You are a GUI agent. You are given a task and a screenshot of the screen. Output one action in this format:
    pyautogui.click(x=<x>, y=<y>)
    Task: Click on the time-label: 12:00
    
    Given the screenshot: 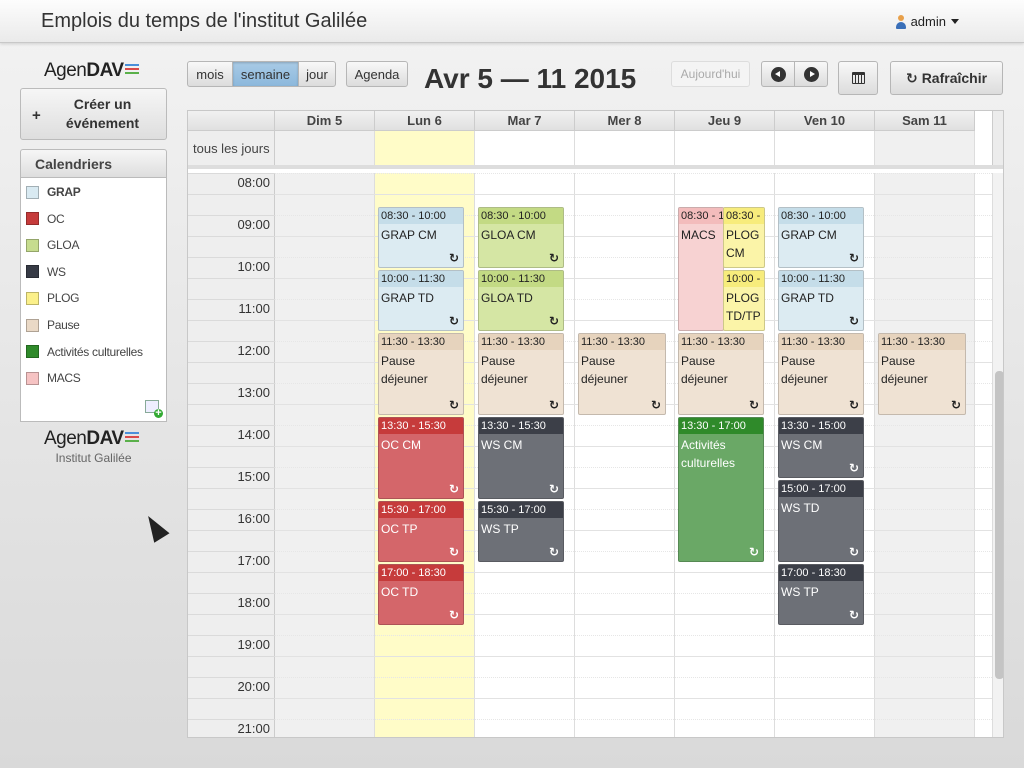 What is the action you would take?
    pyautogui.click(x=253, y=350)
    